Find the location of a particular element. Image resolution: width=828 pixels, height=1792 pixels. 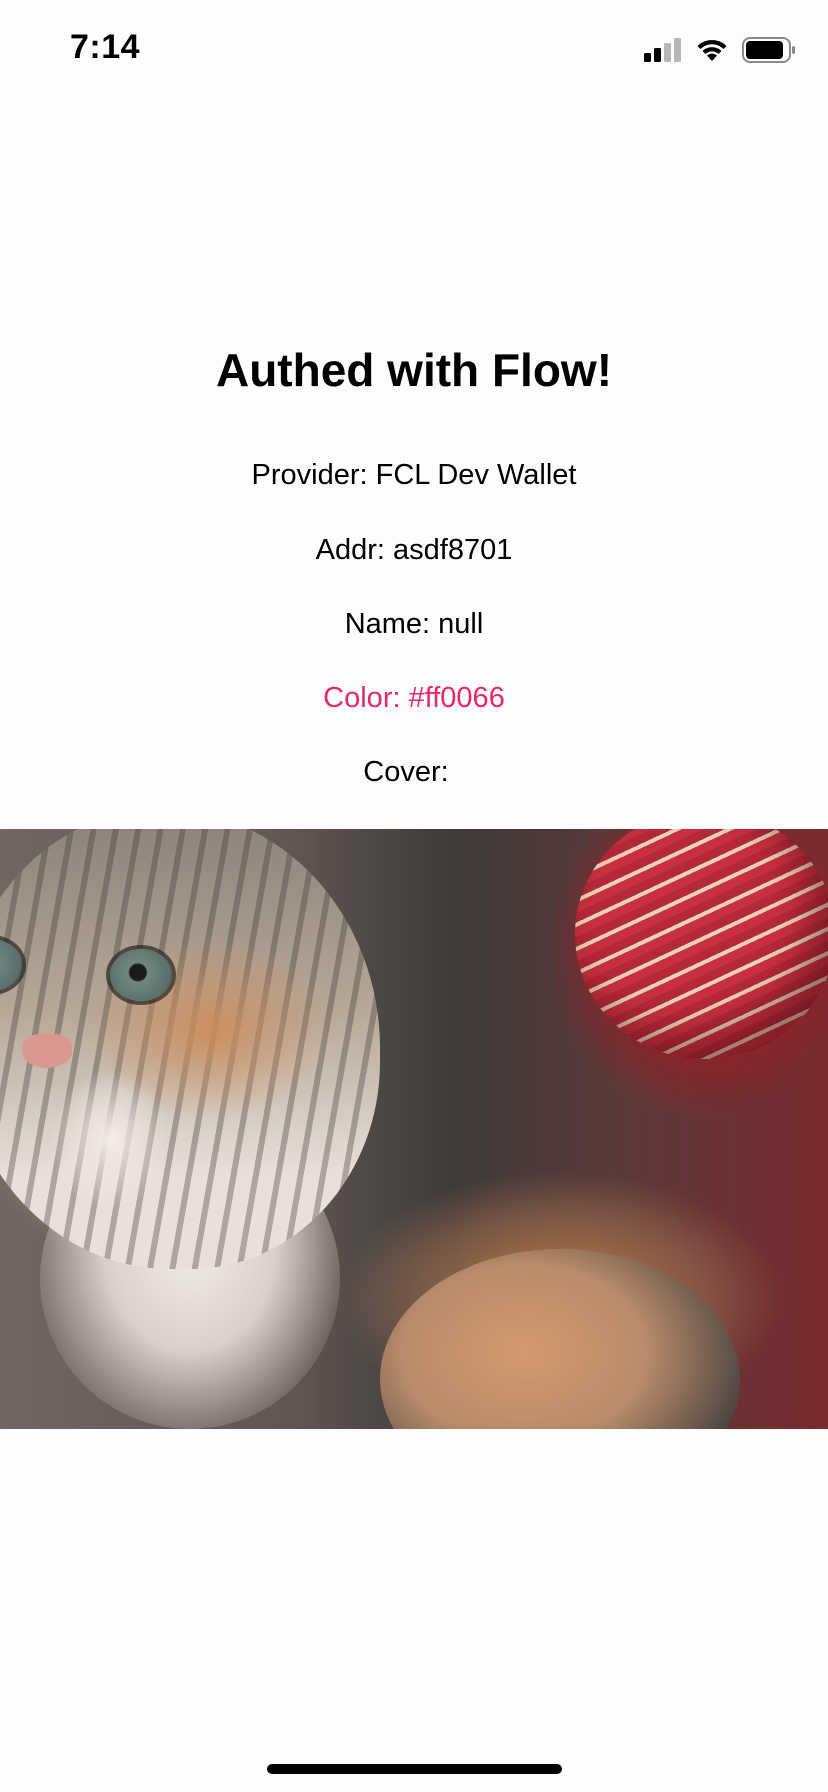

status-bar: 7:14 is located at coordinates (414, 50).